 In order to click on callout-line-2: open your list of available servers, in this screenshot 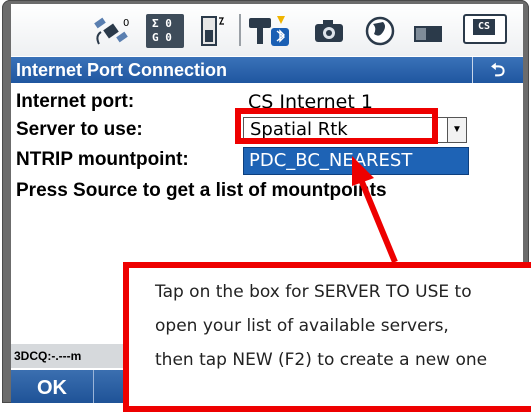, I will do `click(302, 326)`.